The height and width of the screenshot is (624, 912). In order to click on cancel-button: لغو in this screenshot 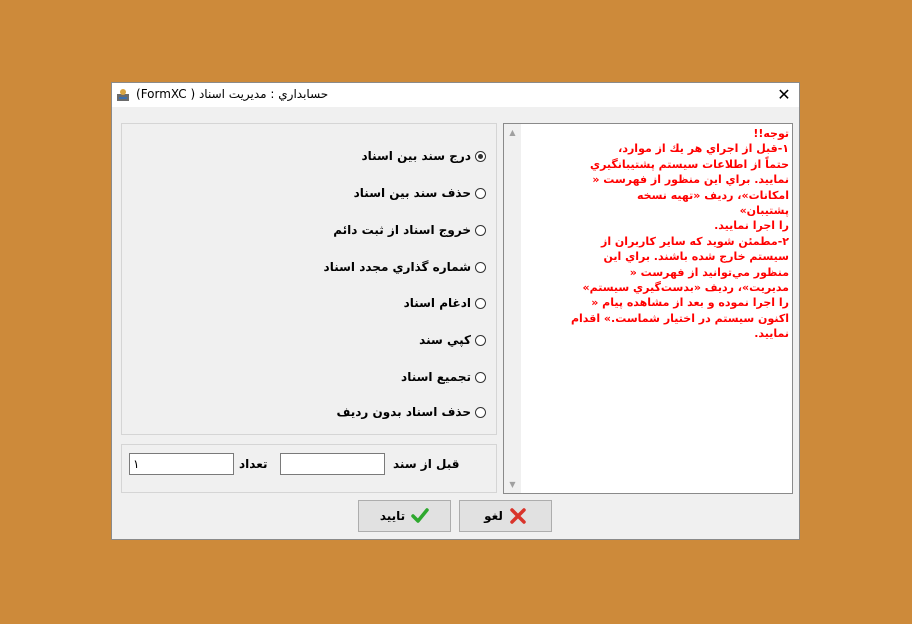, I will do `click(505, 516)`.